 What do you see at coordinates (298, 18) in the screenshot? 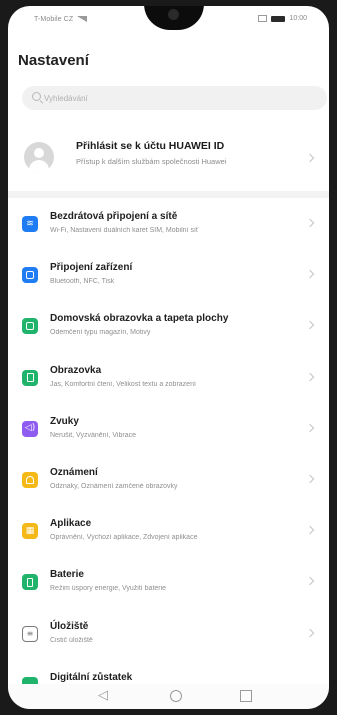
I see `clock: 10:00` at bounding box center [298, 18].